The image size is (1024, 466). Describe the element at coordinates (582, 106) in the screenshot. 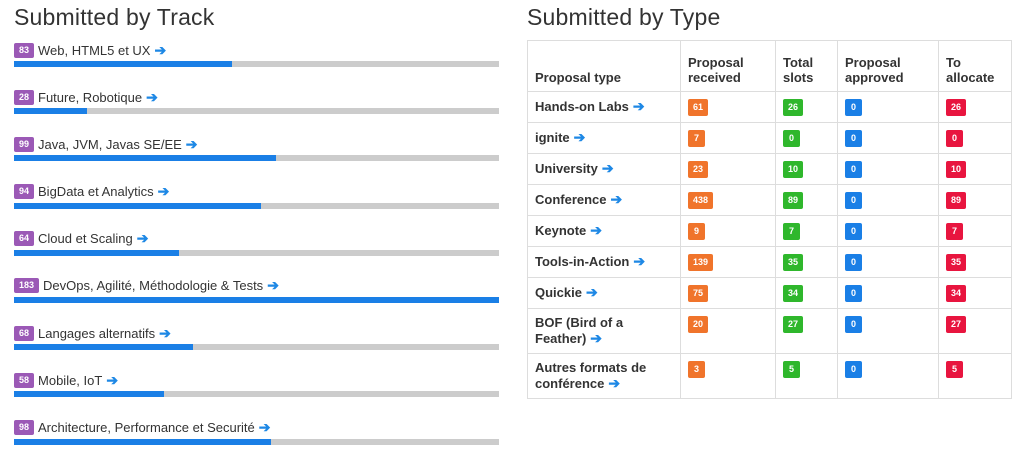

I see `proposal-type-label: Hands-on Labs` at that location.